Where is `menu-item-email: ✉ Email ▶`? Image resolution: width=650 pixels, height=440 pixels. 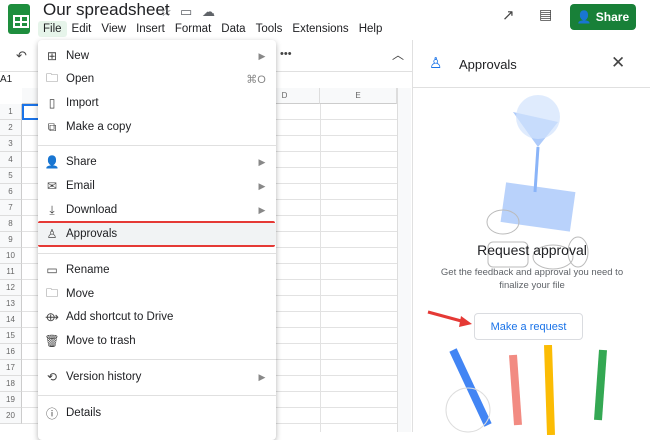
menu-item-email: ✉ Email ▶ is located at coordinates (157, 186).